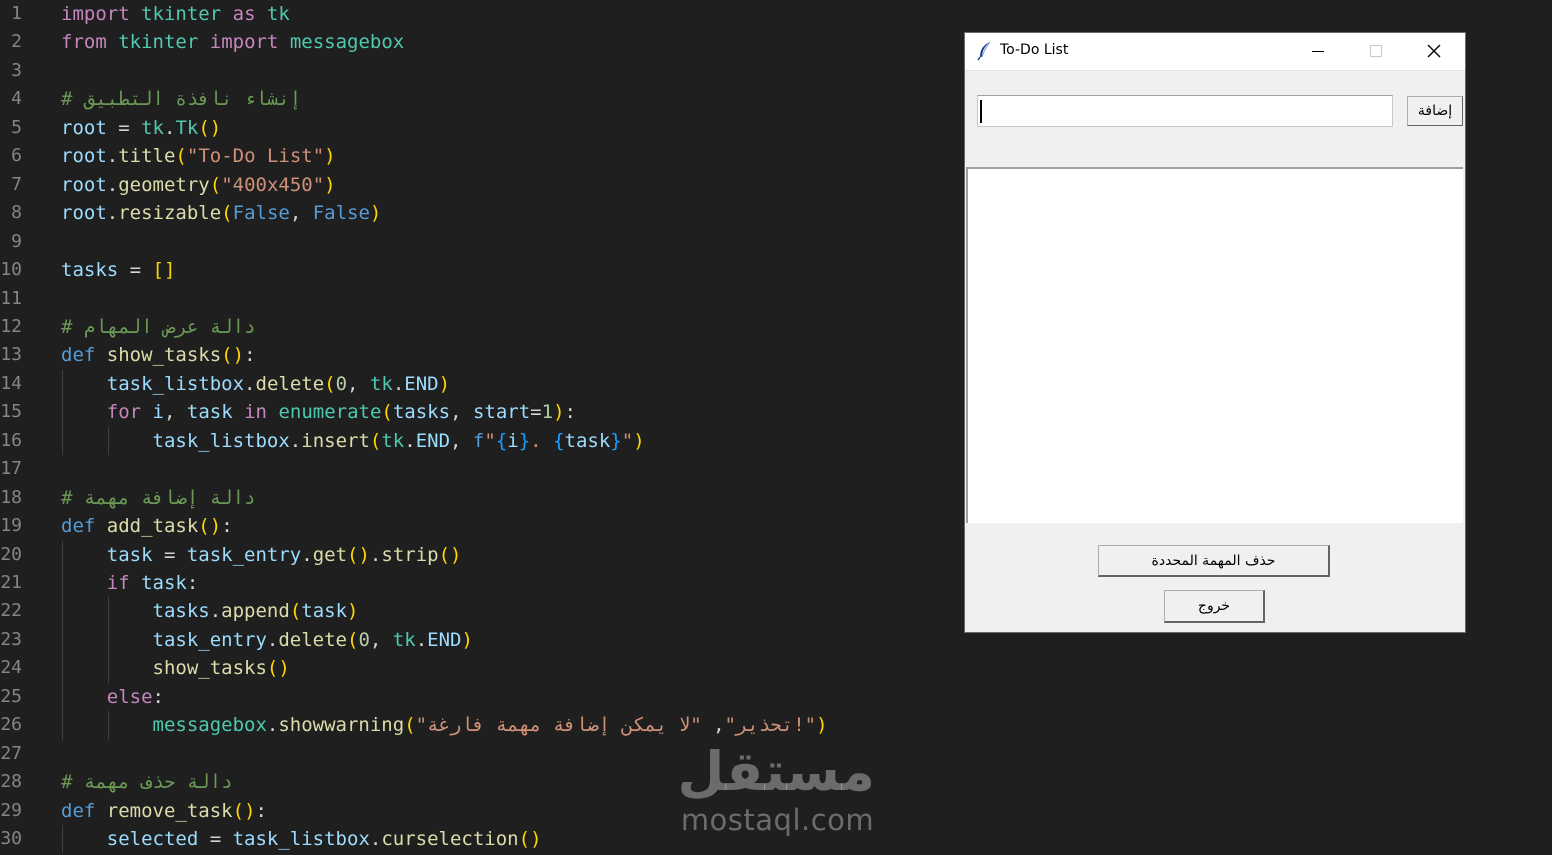 This screenshot has width=1552, height=855. I want to click on code-token: 0, so click(341, 383).